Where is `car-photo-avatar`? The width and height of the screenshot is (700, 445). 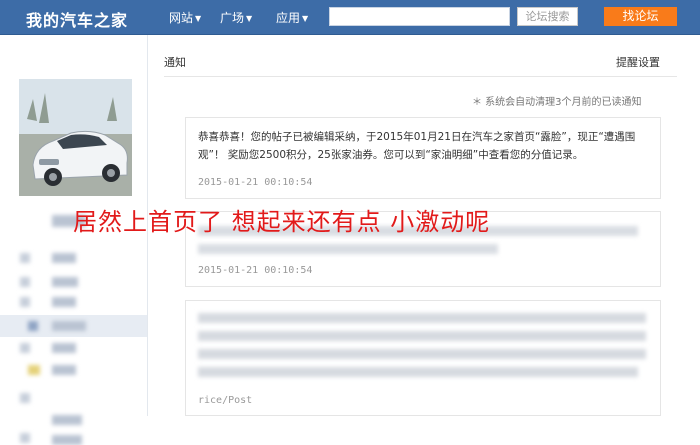 car-photo-avatar is located at coordinates (75, 137).